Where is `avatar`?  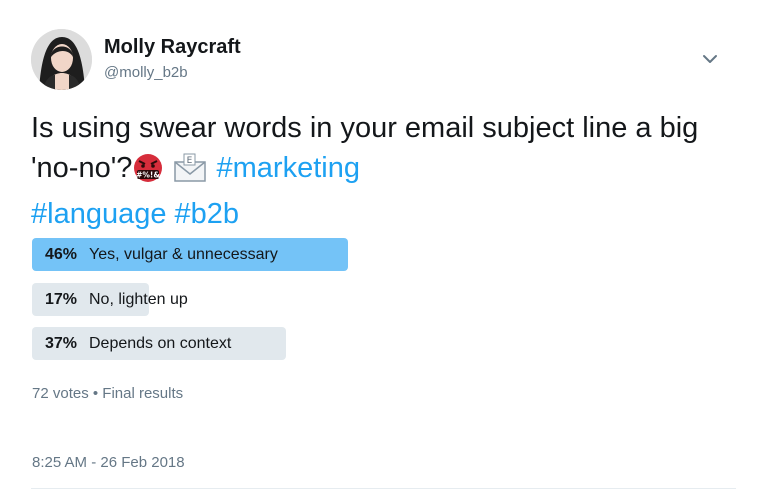
avatar is located at coordinates (61, 59).